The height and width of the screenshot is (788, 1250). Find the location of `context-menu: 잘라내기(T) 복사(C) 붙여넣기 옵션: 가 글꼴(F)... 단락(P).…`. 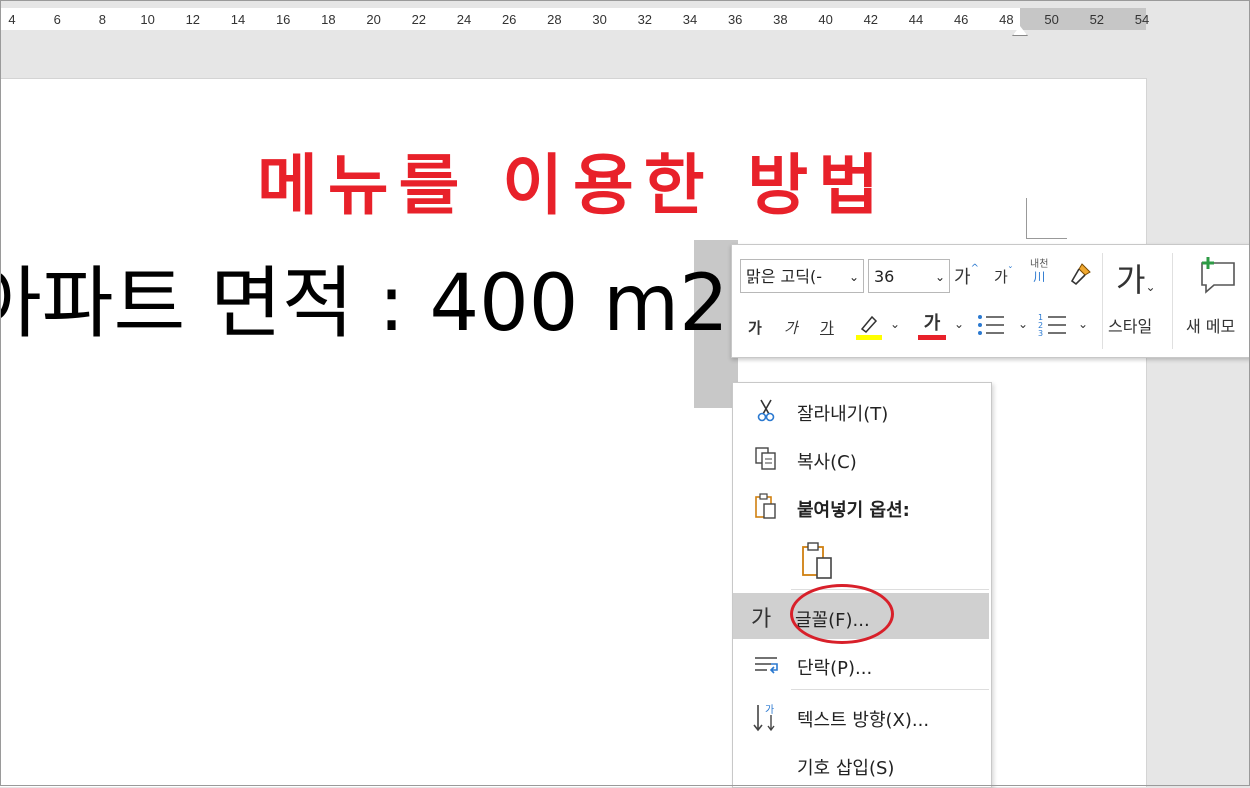

context-menu: 잘라내기(T) 복사(C) 붙여넣기 옵션: 가 글꼴(F)... 단락(P).… is located at coordinates (862, 585).